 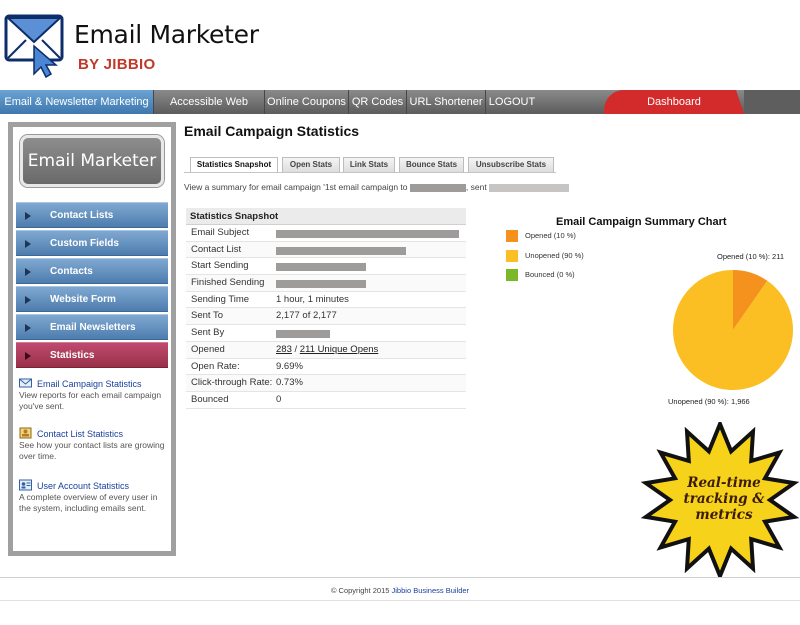 I want to click on redacted-recipient, so click(x=437, y=187).